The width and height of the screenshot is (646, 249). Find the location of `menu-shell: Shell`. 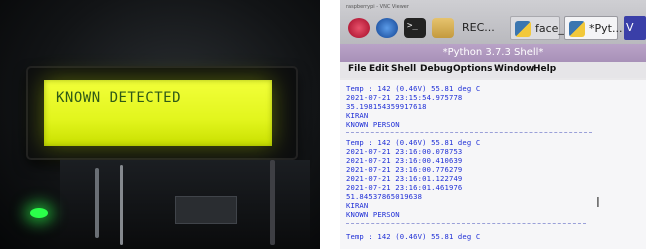

menu-shell: Shell is located at coordinates (403, 69).